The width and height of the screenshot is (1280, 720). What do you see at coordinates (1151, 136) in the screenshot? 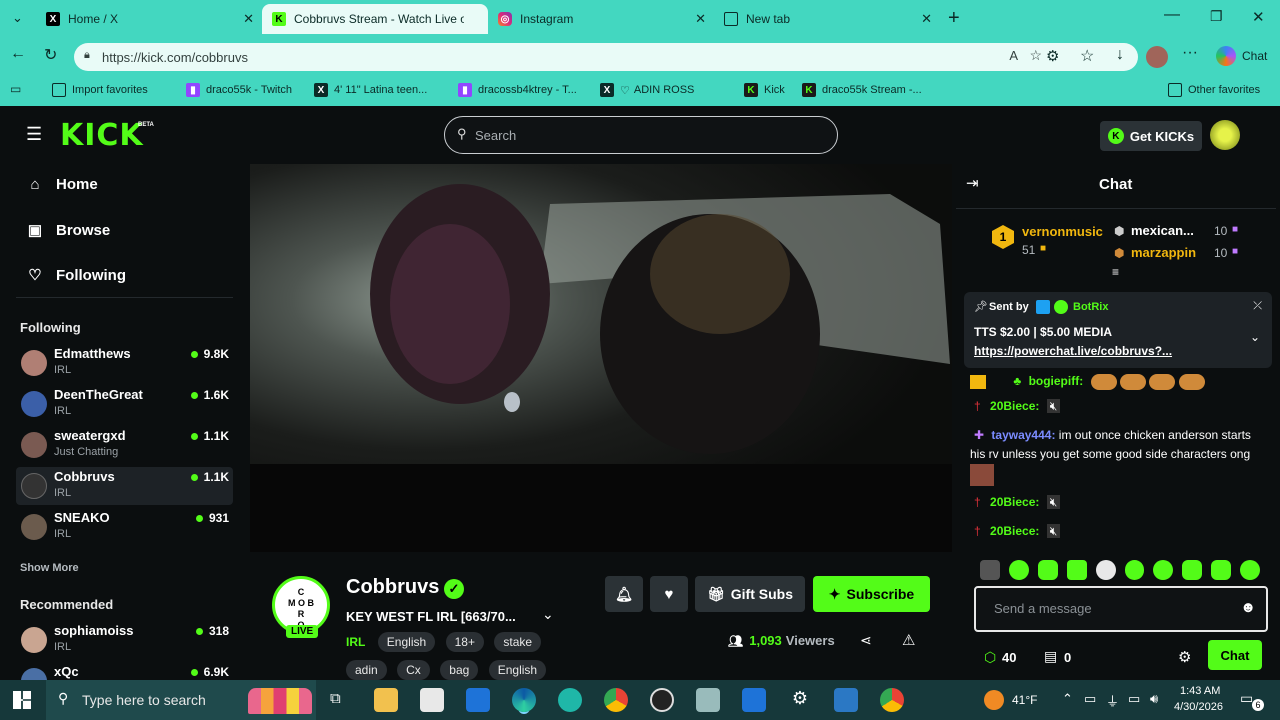
I see `get-kicks-button: K Get KICKs` at bounding box center [1151, 136].